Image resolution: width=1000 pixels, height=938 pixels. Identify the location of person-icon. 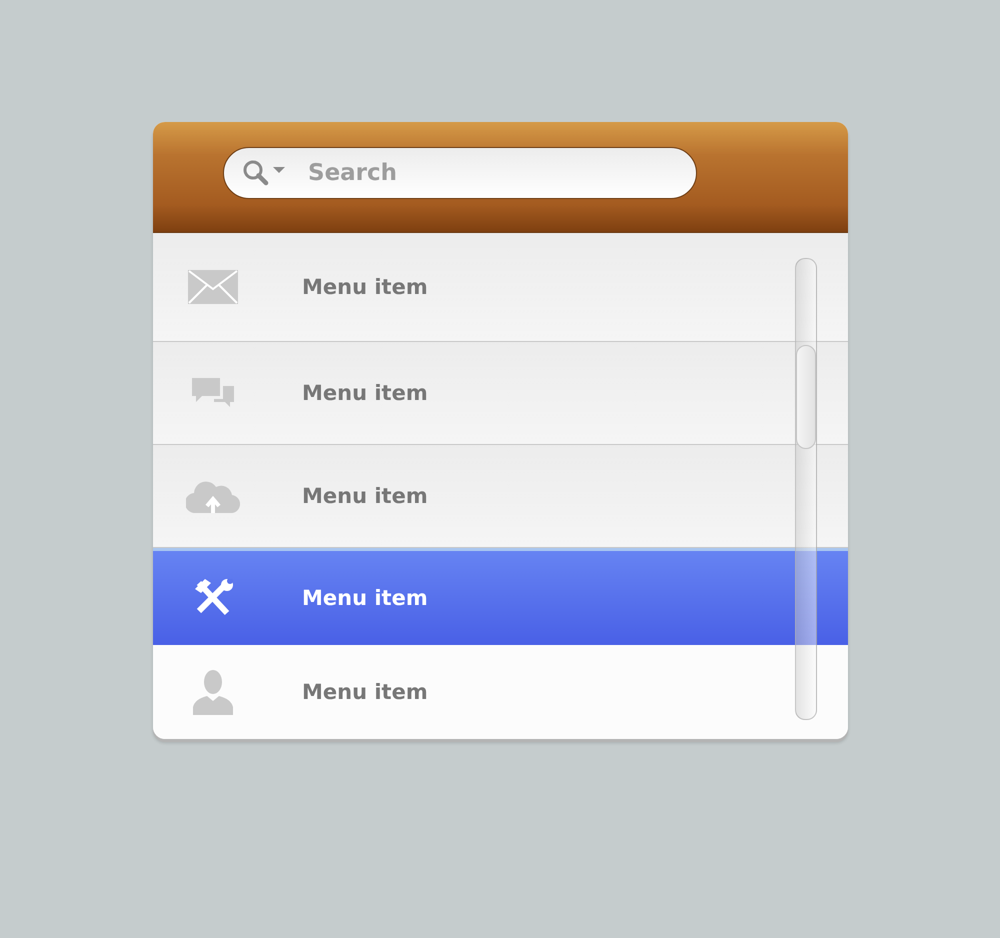
(213, 692).